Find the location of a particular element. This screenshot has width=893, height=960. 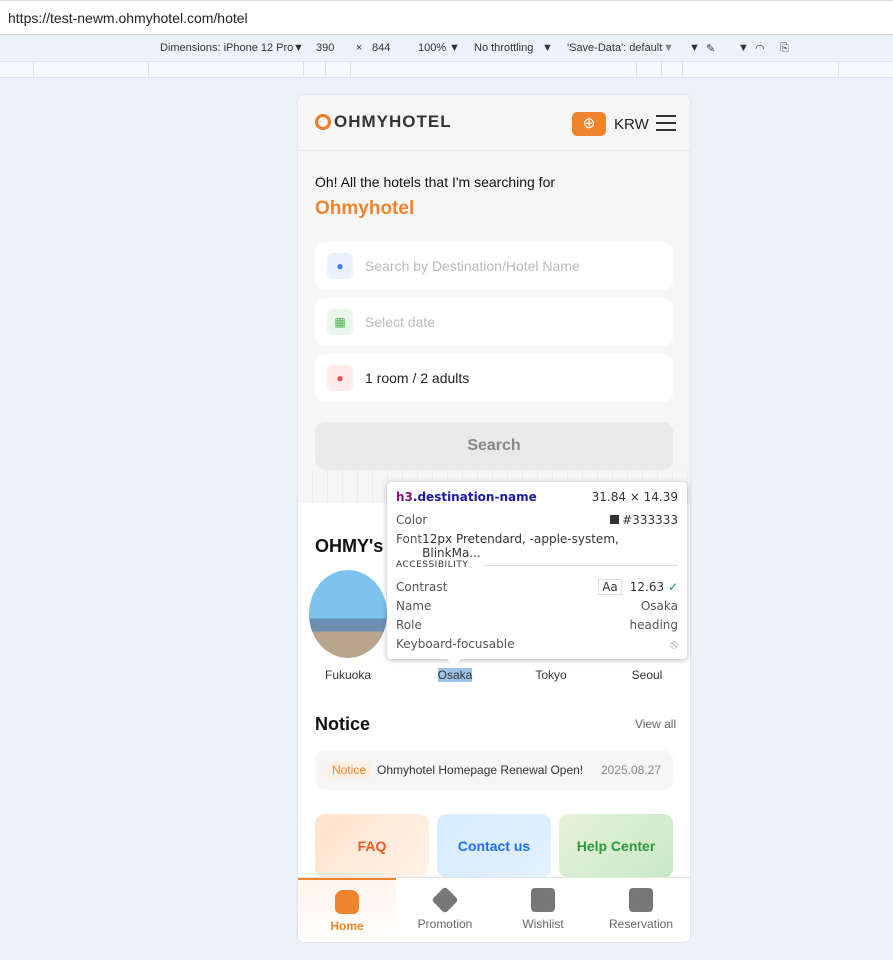

name-label: Name is located at coordinates (414, 606).